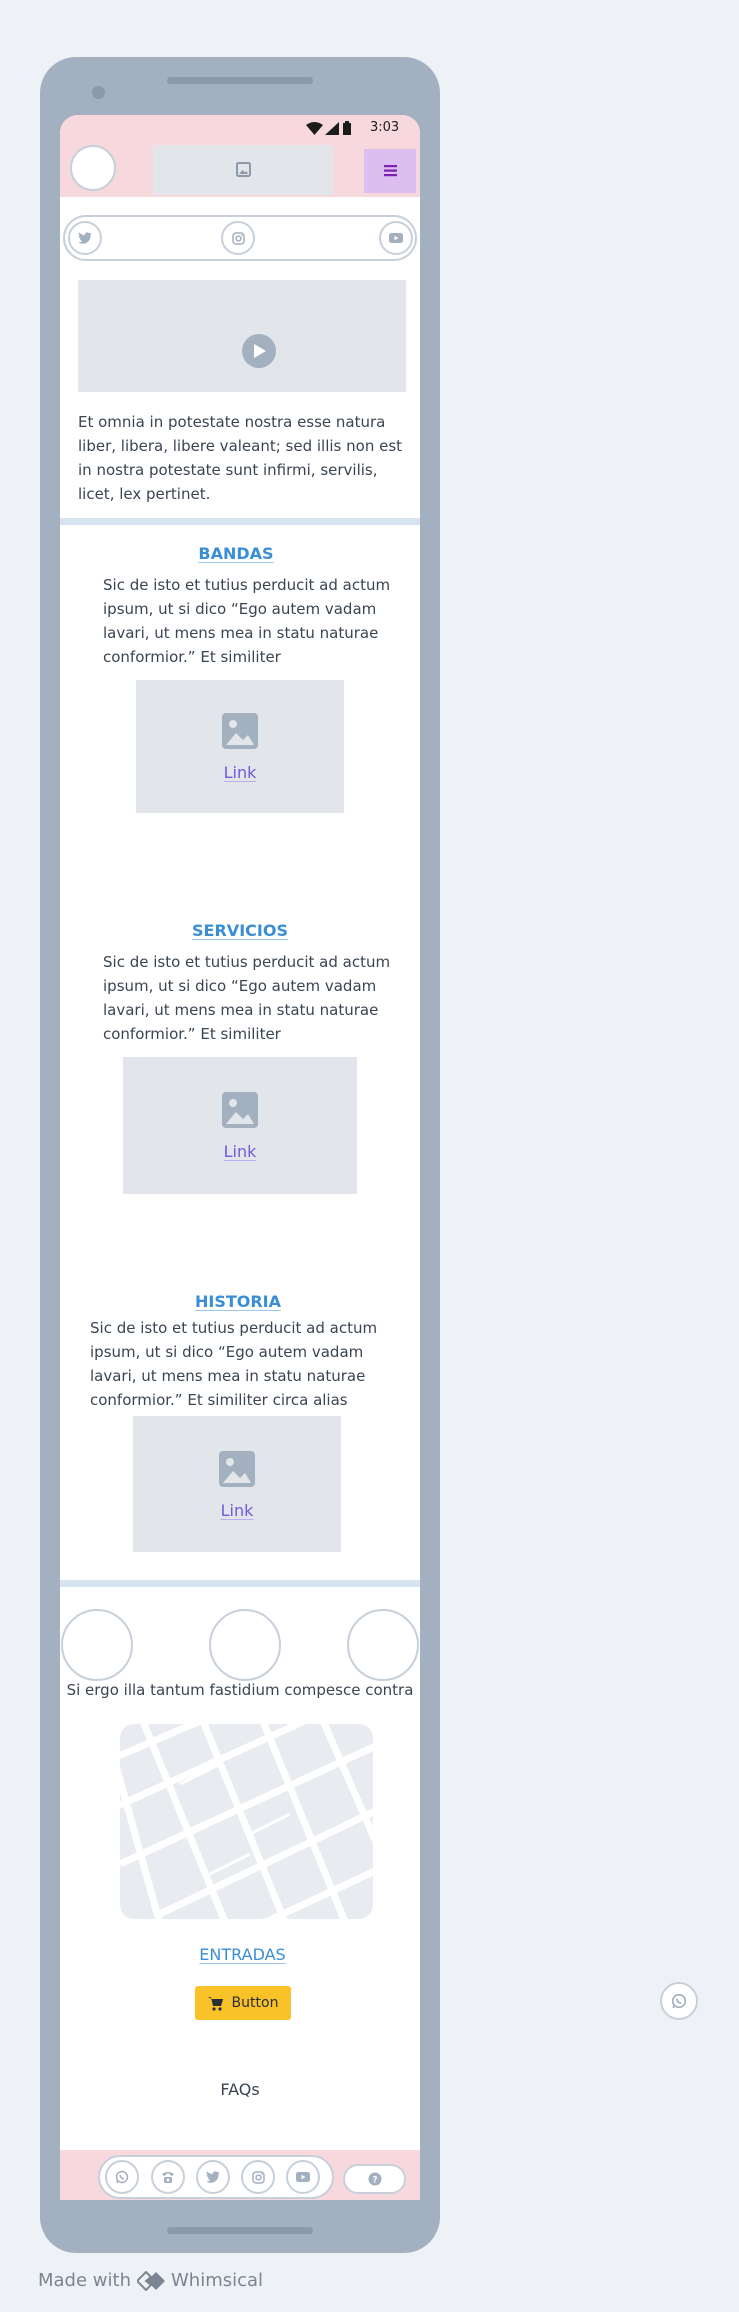 This screenshot has height=2312, width=739. Describe the element at coordinates (240, 930) in the screenshot. I see `section-title-servicios: SERVICIOS` at that location.